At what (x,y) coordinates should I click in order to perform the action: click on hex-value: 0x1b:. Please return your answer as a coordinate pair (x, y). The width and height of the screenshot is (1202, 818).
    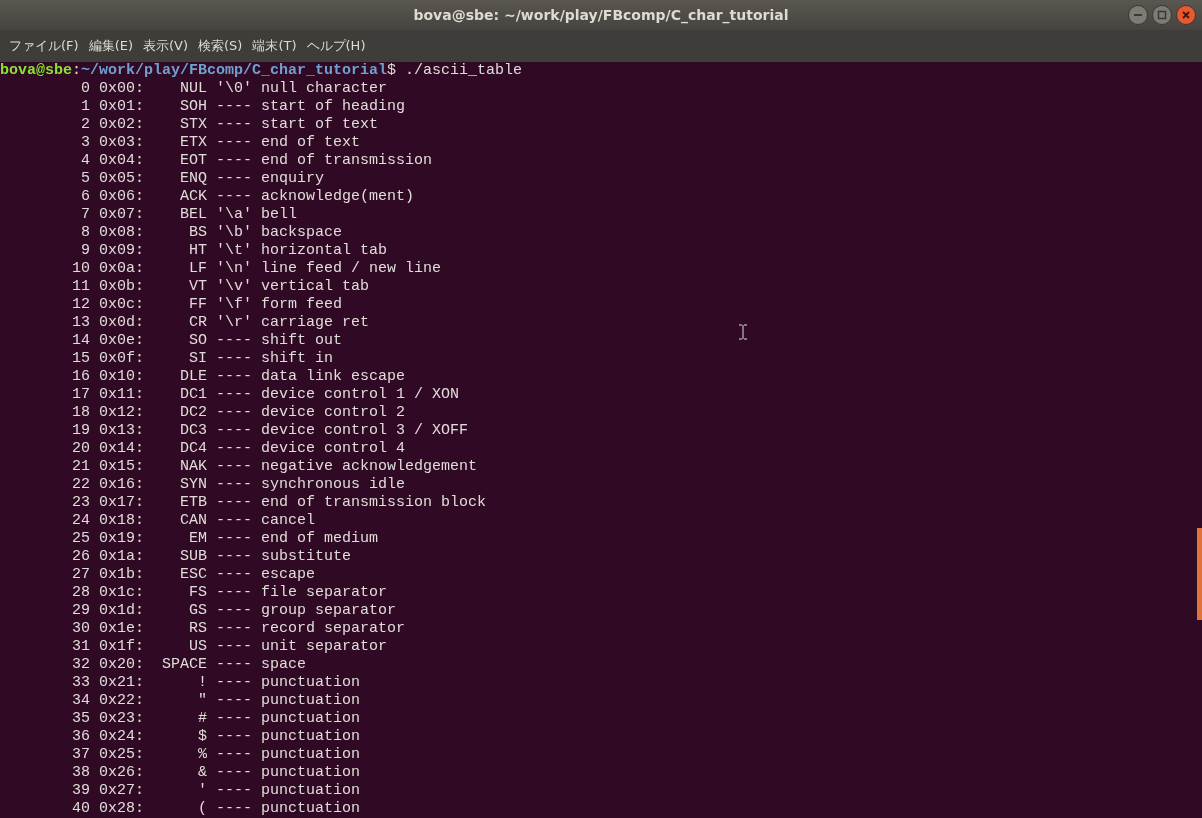
    Looking at the image, I should click on (121, 575).